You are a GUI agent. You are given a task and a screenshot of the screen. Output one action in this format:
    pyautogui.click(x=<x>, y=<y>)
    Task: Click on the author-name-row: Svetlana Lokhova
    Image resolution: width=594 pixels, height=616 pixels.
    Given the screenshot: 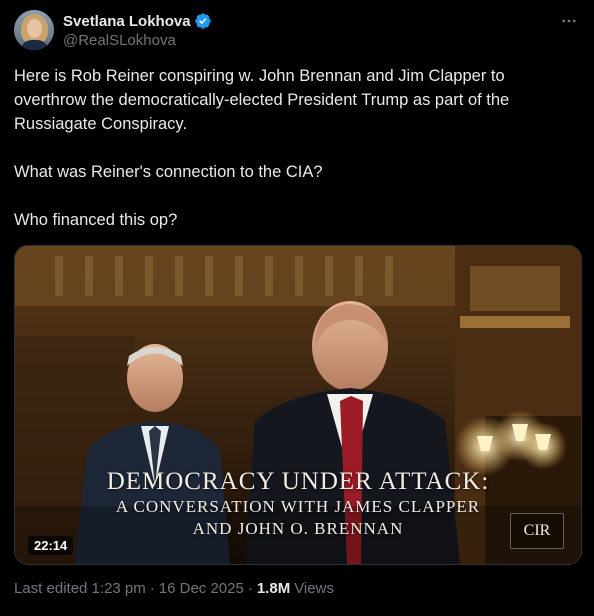 What is the action you would take?
    pyautogui.click(x=137, y=21)
    